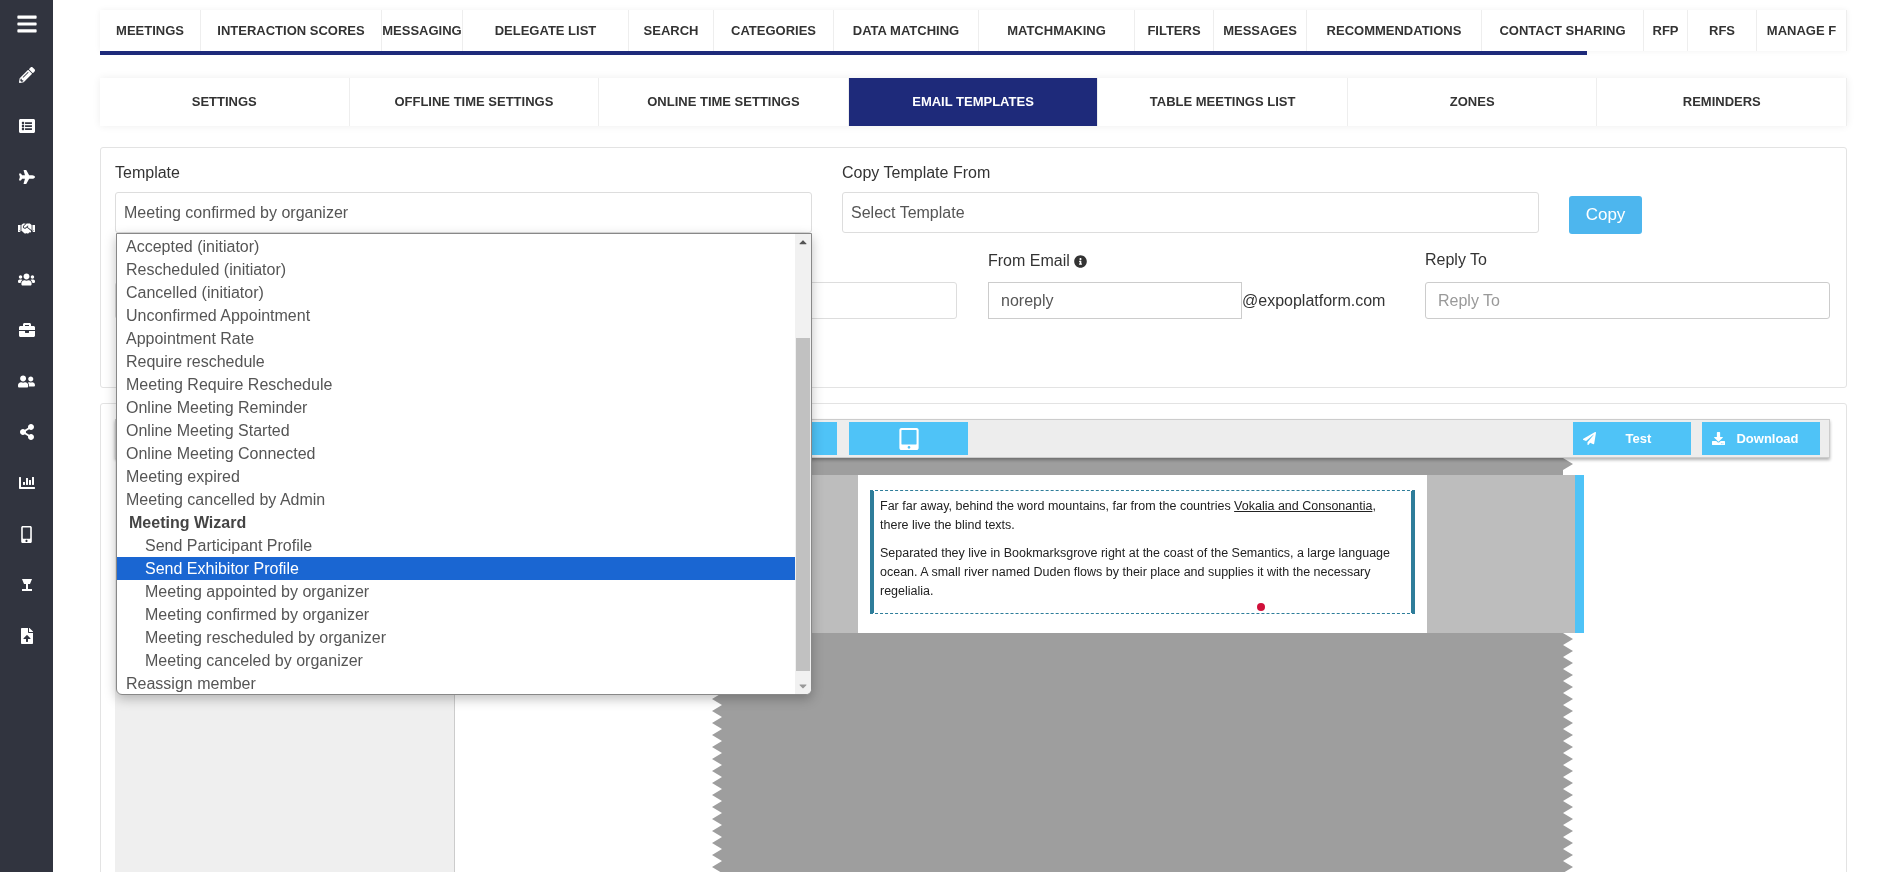 The width and height of the screenshot is (1900, 872). Describe the element at coordinates (1456, 260) in the screenshot. I see `field-label: Reply To` at that location.